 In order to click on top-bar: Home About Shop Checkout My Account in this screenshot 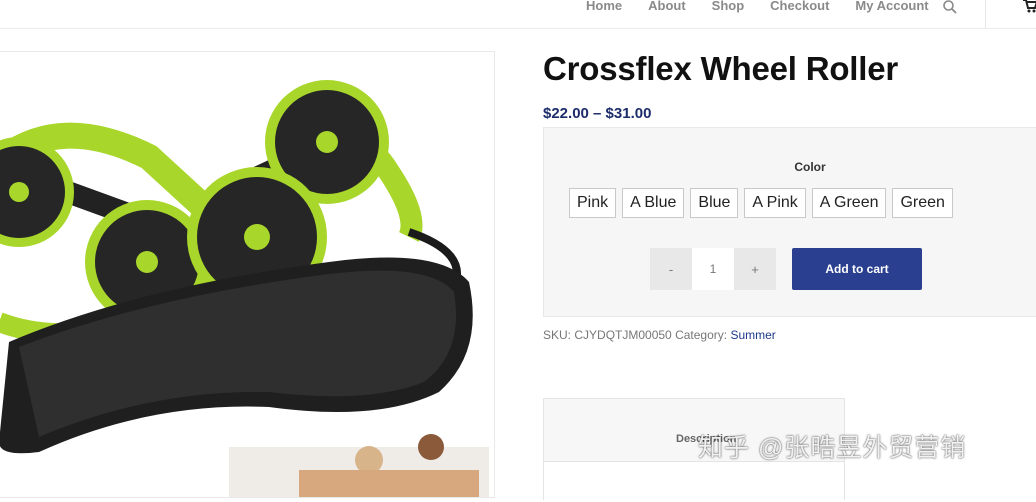, I will do `click(518, 14)`.